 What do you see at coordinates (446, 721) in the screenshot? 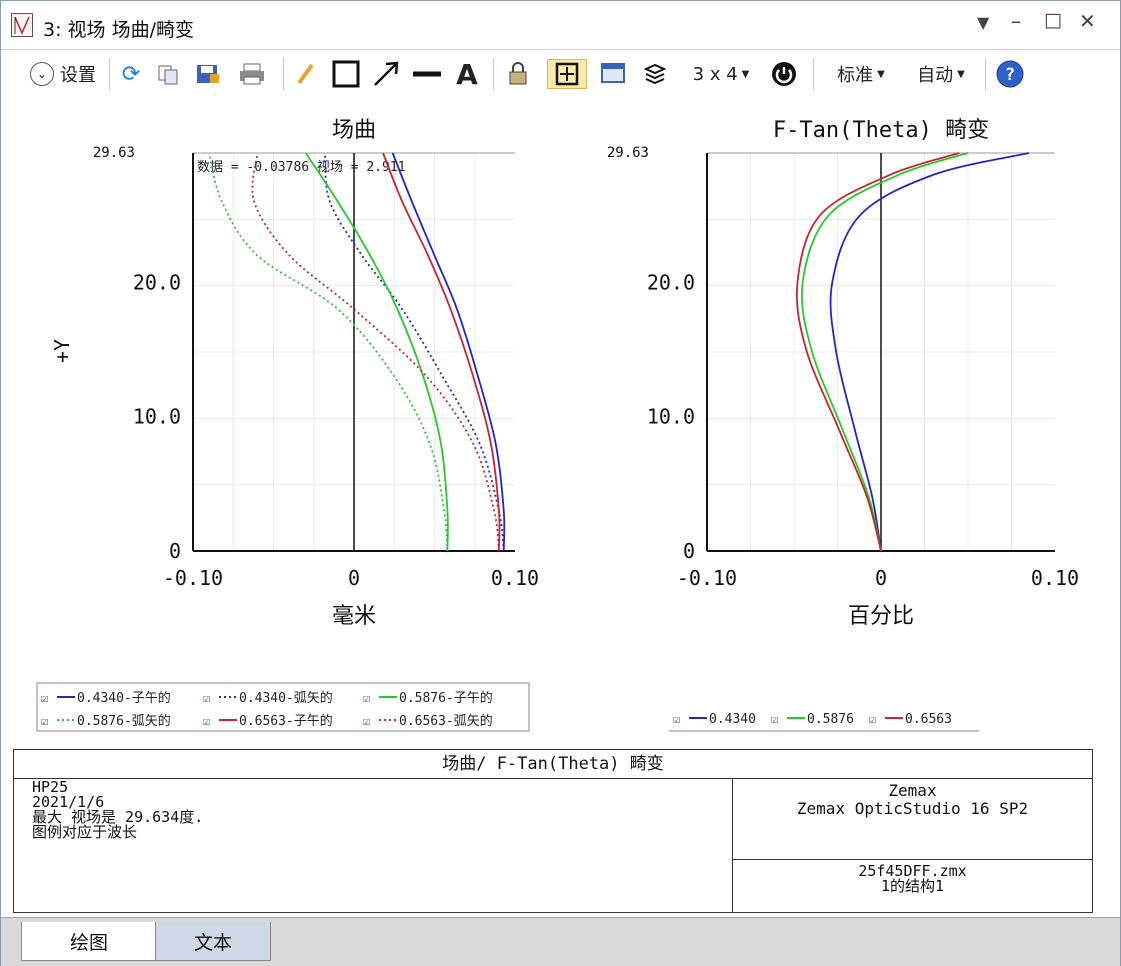
I see `legend-label: 0.6563-弧矢的` at bounding box center [446, 721].